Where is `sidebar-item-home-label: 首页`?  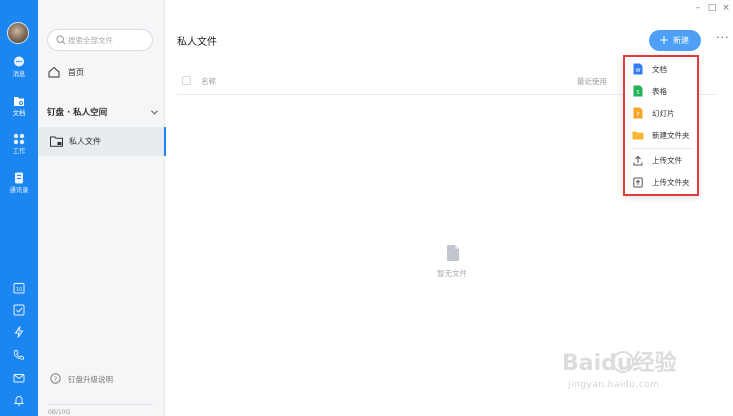
sidebar-item-home-label: 首页 is located at coordinates (76, 72).